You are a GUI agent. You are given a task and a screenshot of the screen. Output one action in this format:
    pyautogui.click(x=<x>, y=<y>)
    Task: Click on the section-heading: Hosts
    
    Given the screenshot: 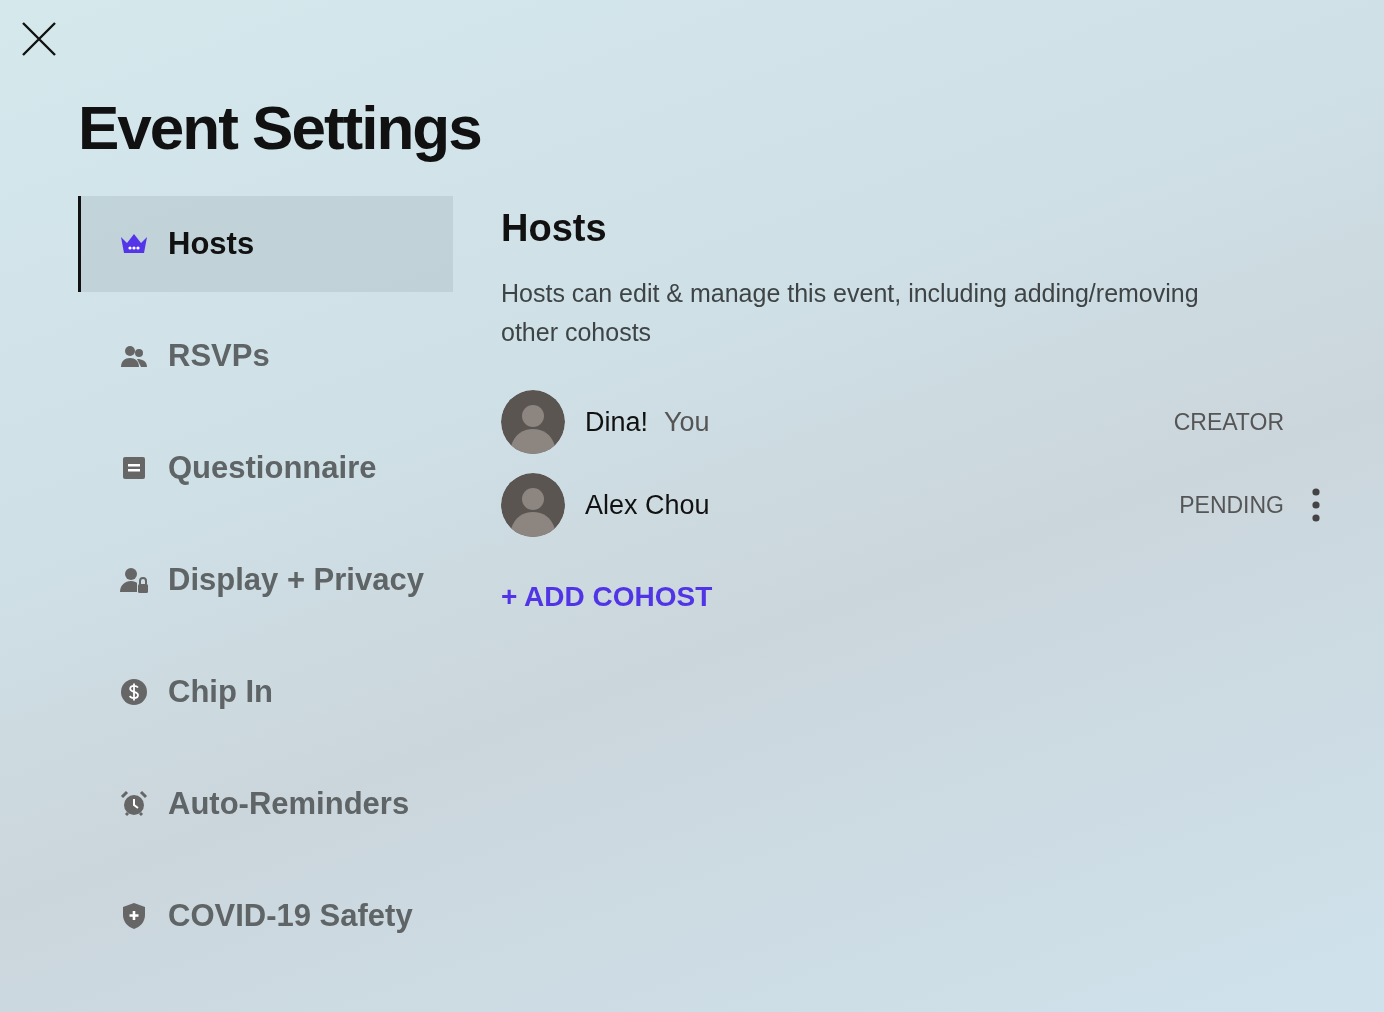 What is the action you would take?
    pyautogui.click(x=554, y=228)
    